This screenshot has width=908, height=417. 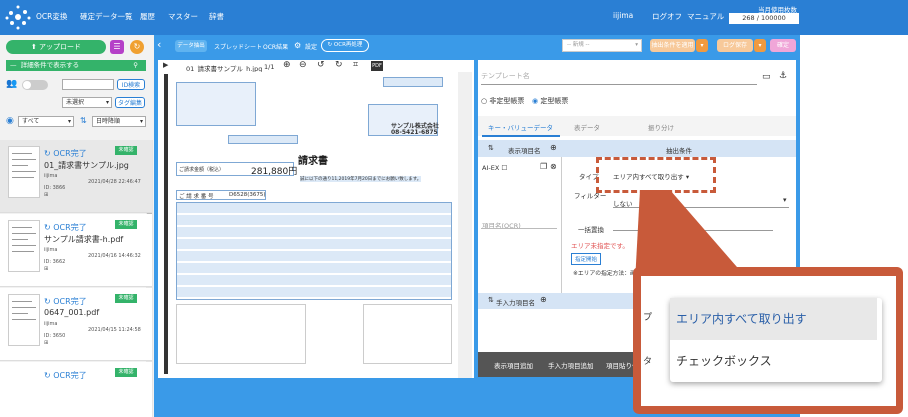 I want to click on refresh-status-icon: ↻, so click(x=49, y=227).